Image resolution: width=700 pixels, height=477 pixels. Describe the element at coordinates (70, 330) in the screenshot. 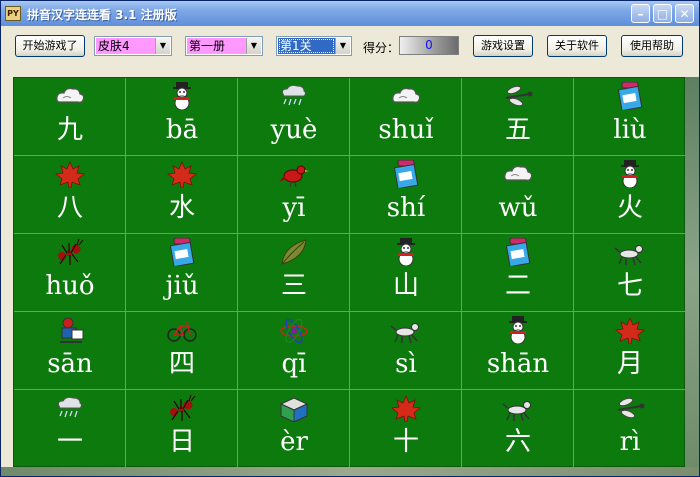

I see `reader-icon` at that location.